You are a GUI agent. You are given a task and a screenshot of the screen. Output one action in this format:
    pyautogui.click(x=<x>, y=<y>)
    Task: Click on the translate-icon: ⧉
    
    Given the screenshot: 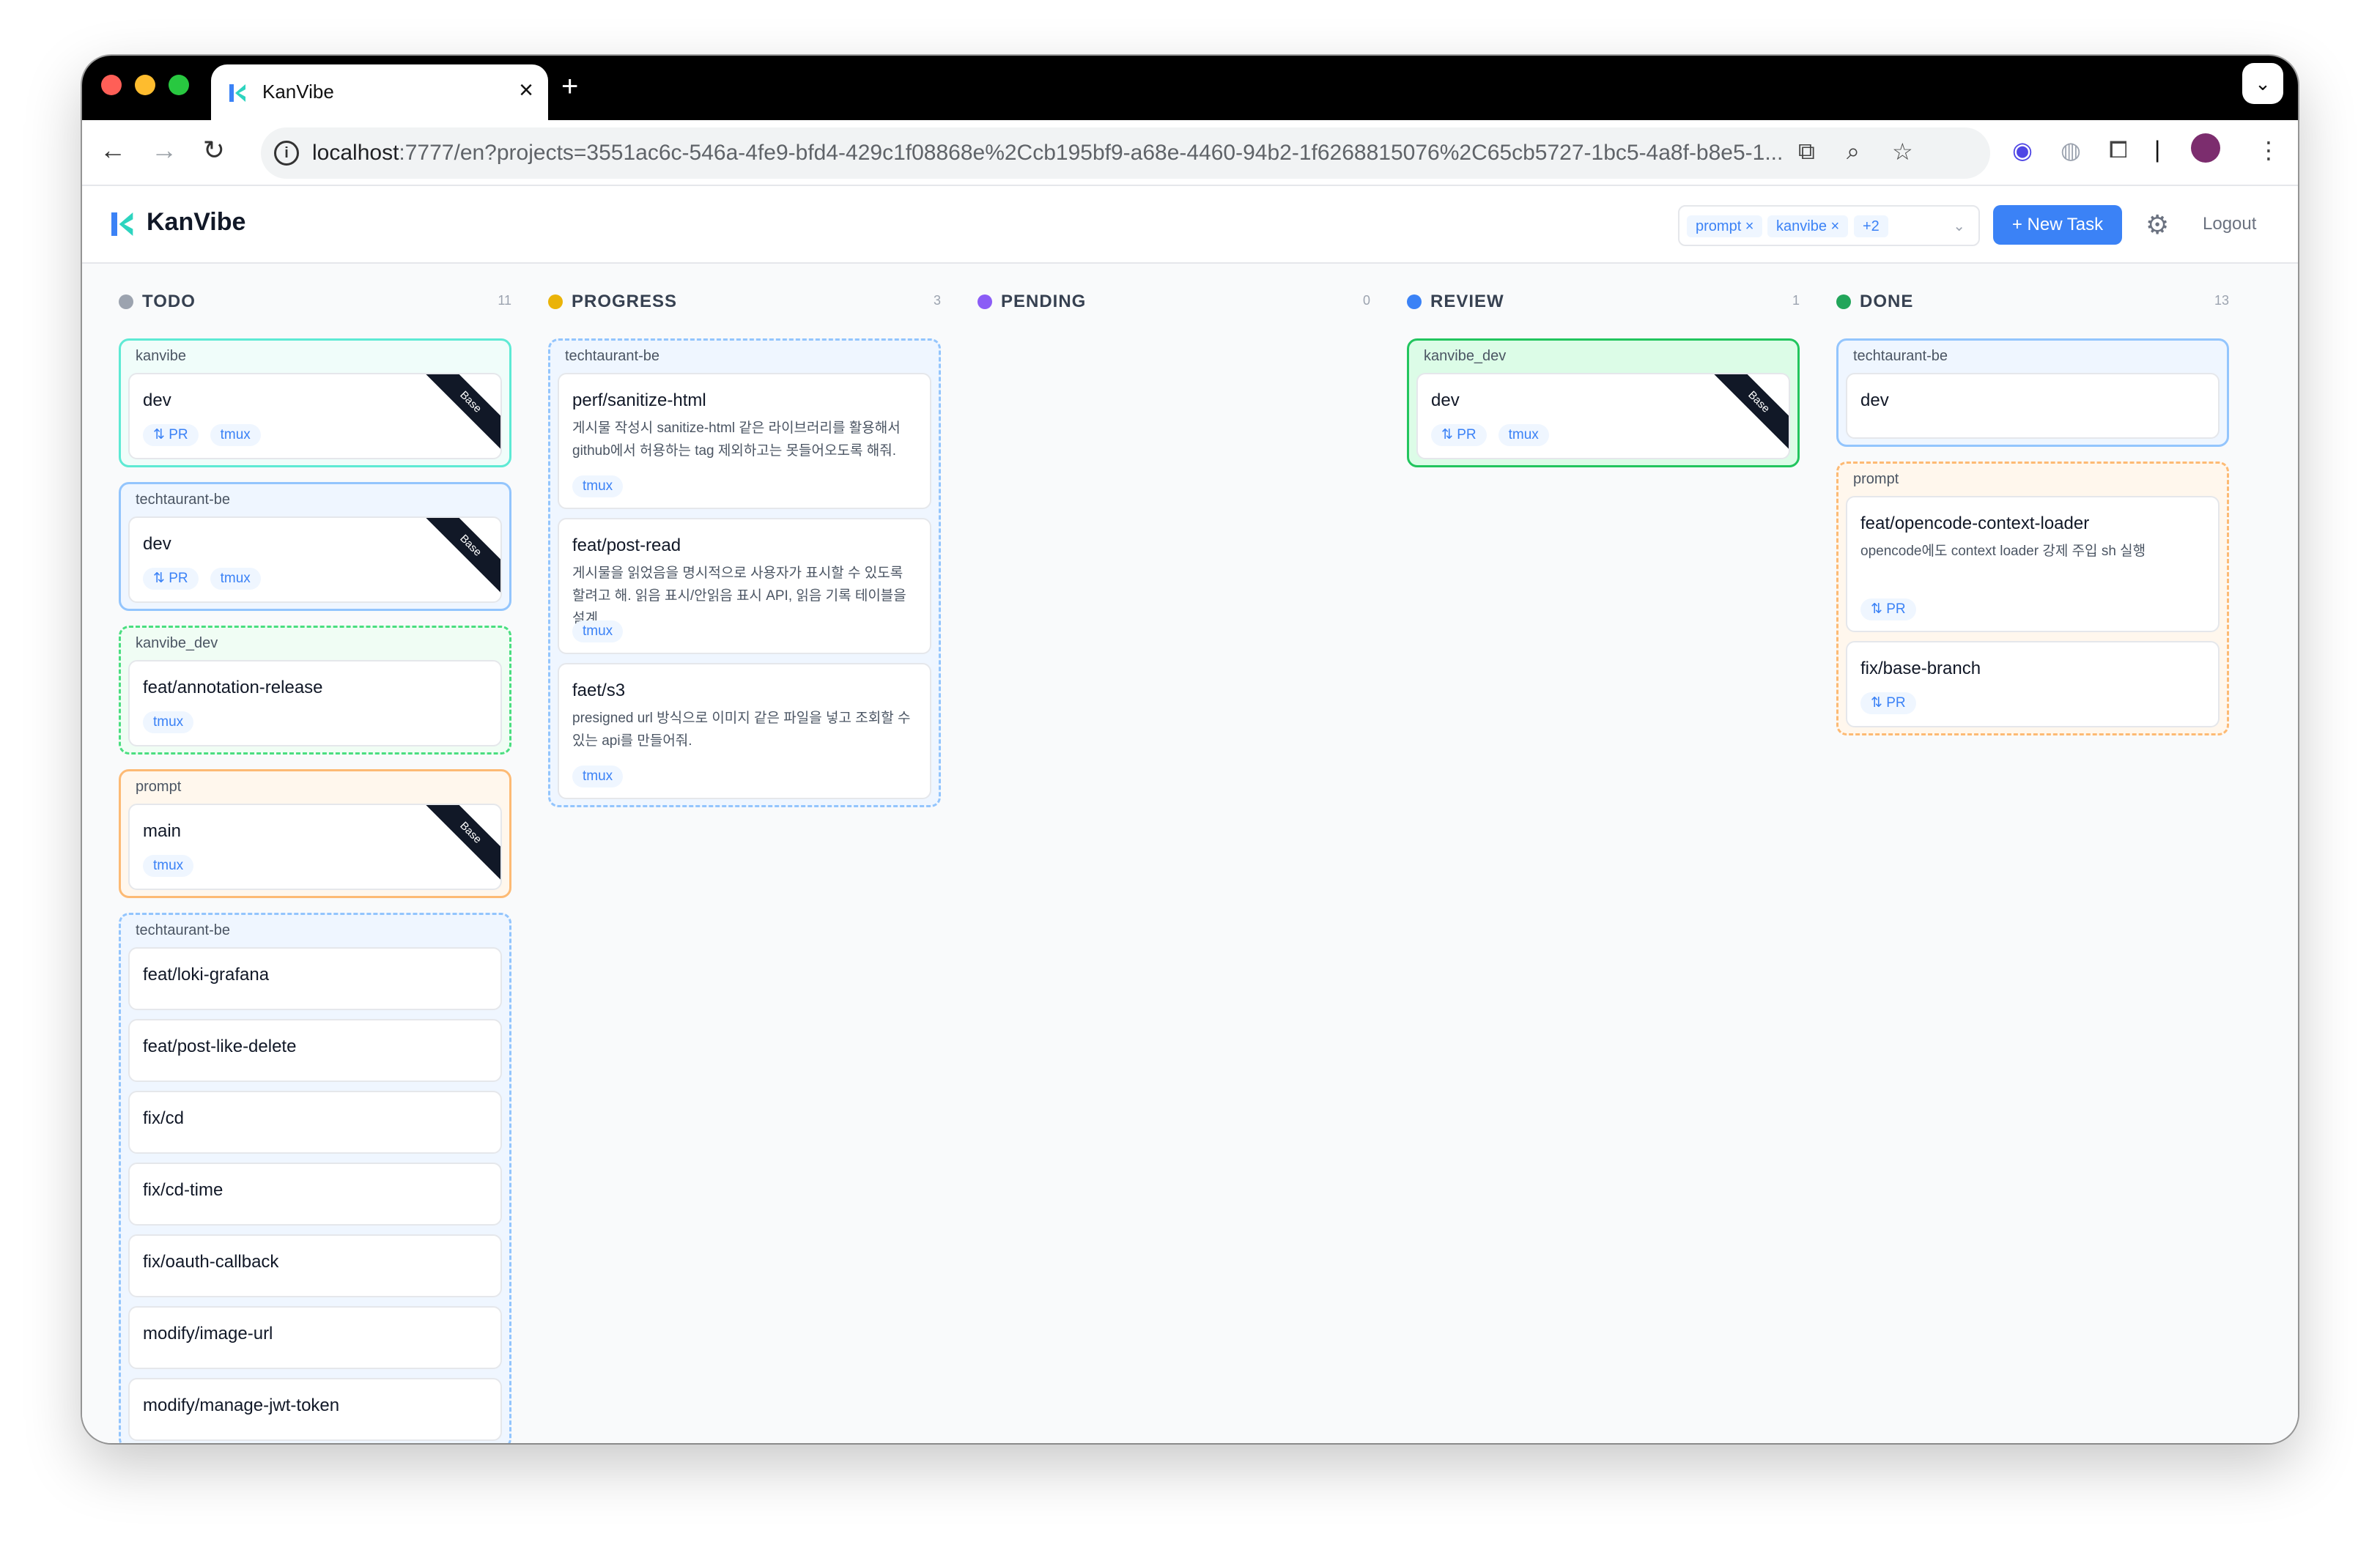 What is the action you would take?
    pyautogui.click(x=1806, y=152)
    